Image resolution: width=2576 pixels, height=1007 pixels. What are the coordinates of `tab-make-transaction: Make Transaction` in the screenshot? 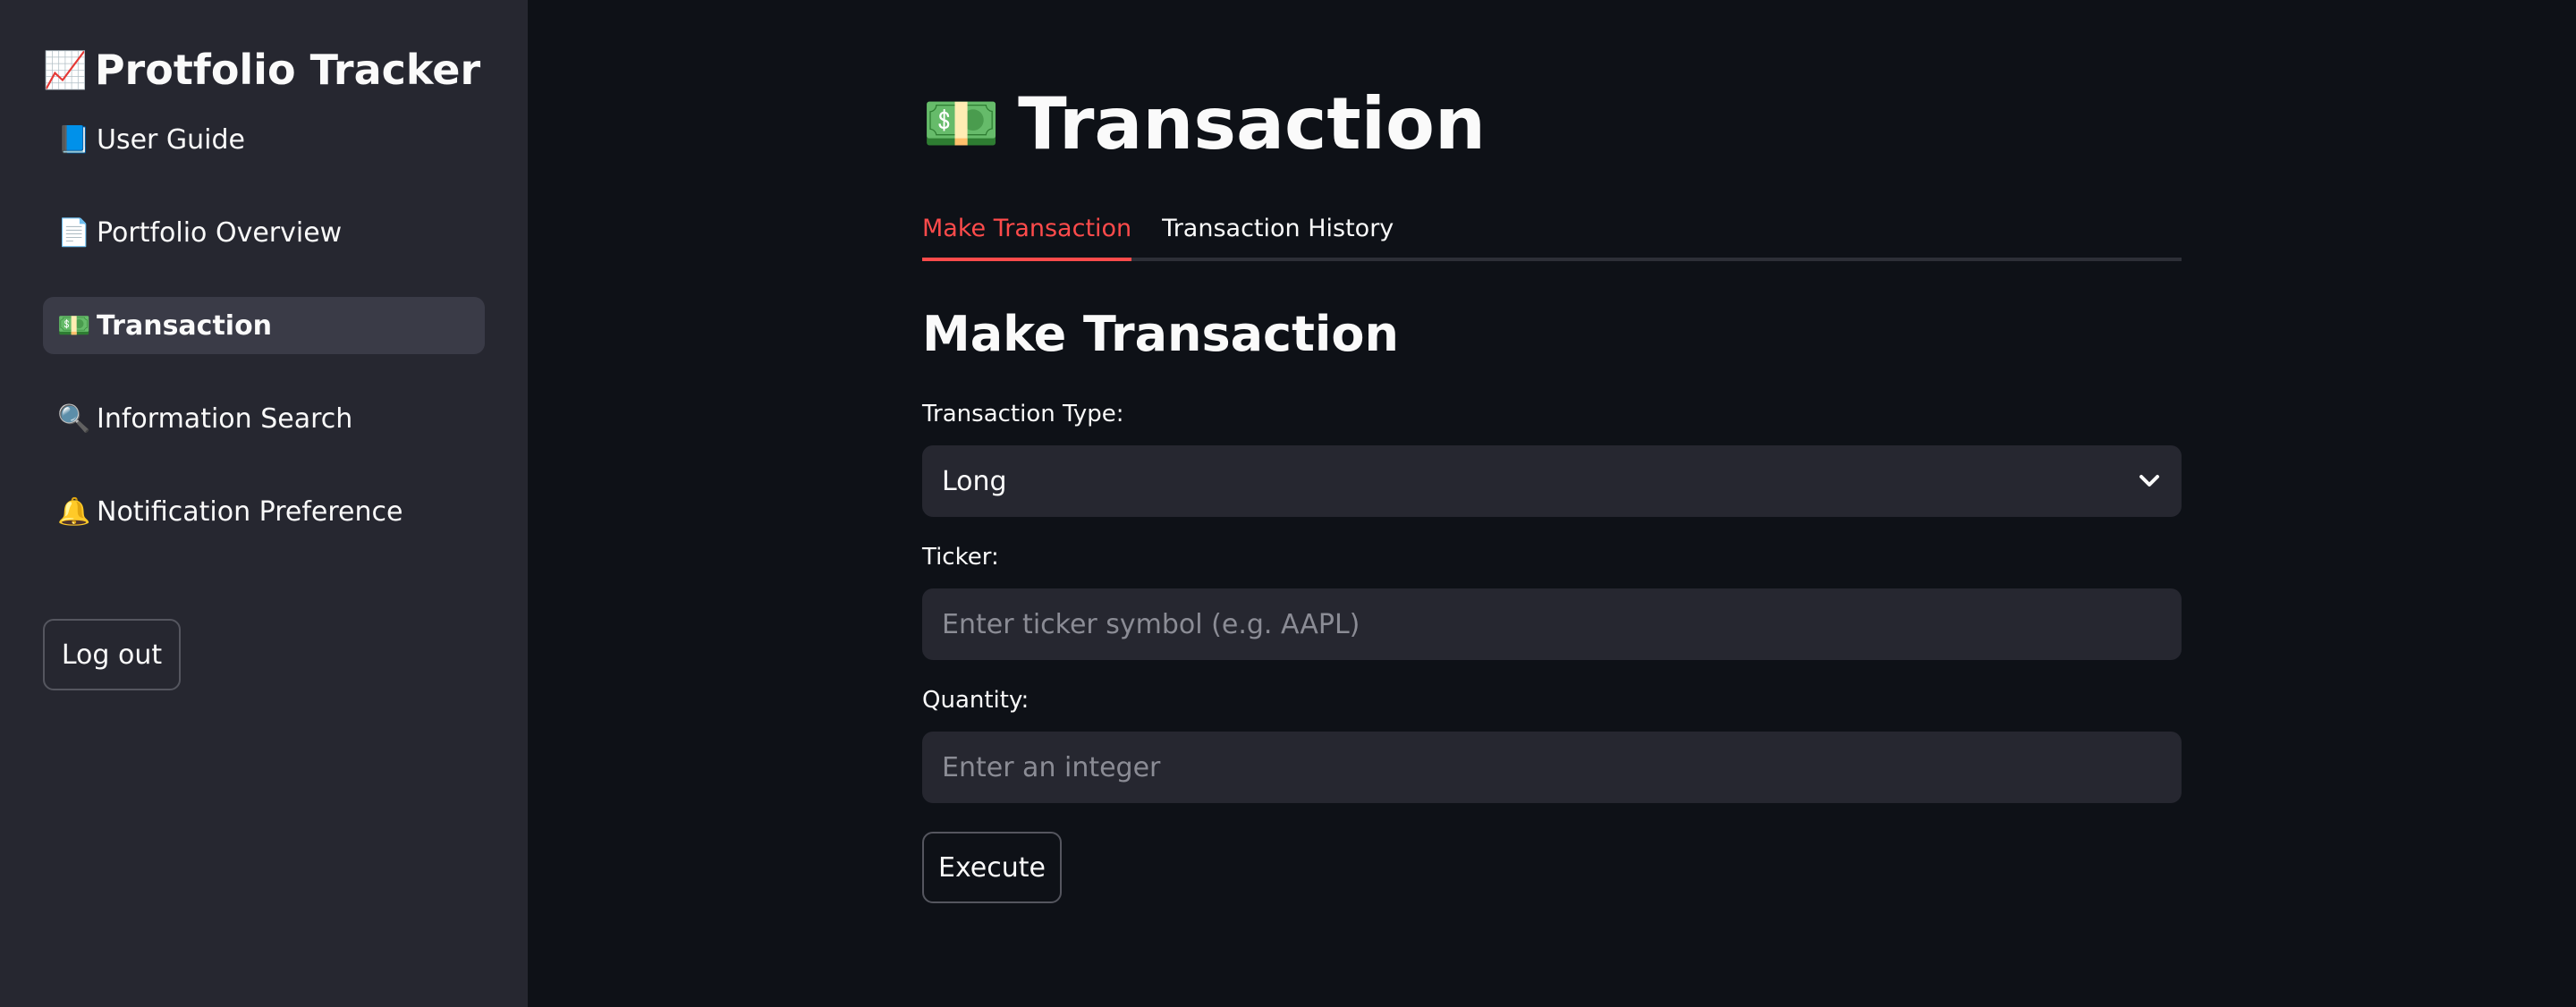 It's located at (1027, 234).